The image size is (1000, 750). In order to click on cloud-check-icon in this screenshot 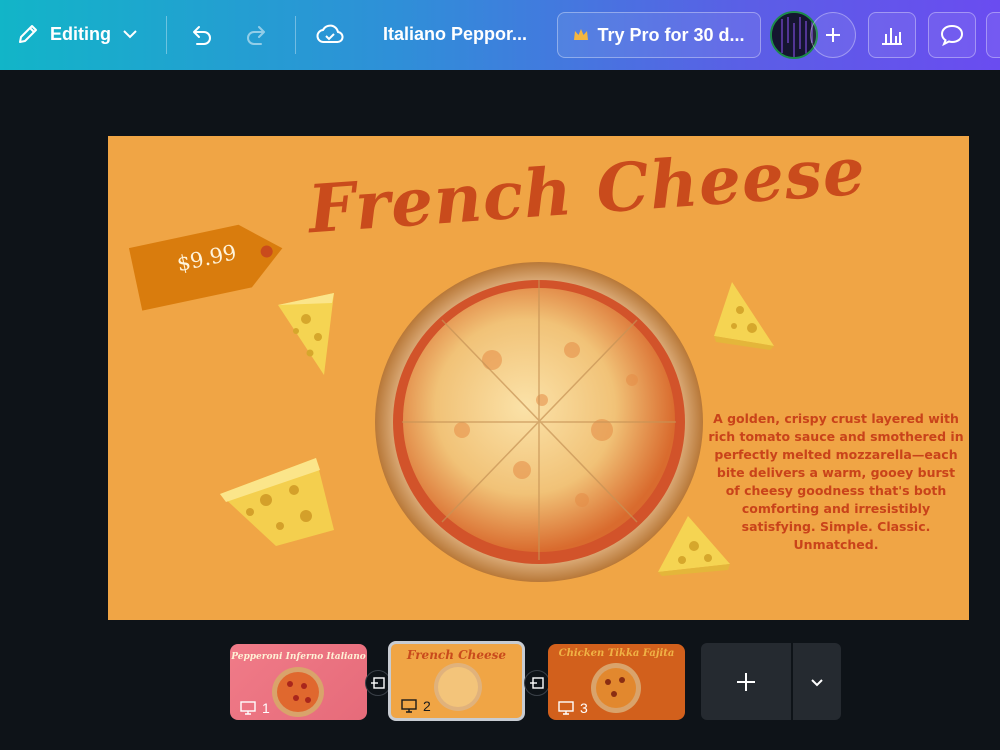, I will do `click(330, 33)`.